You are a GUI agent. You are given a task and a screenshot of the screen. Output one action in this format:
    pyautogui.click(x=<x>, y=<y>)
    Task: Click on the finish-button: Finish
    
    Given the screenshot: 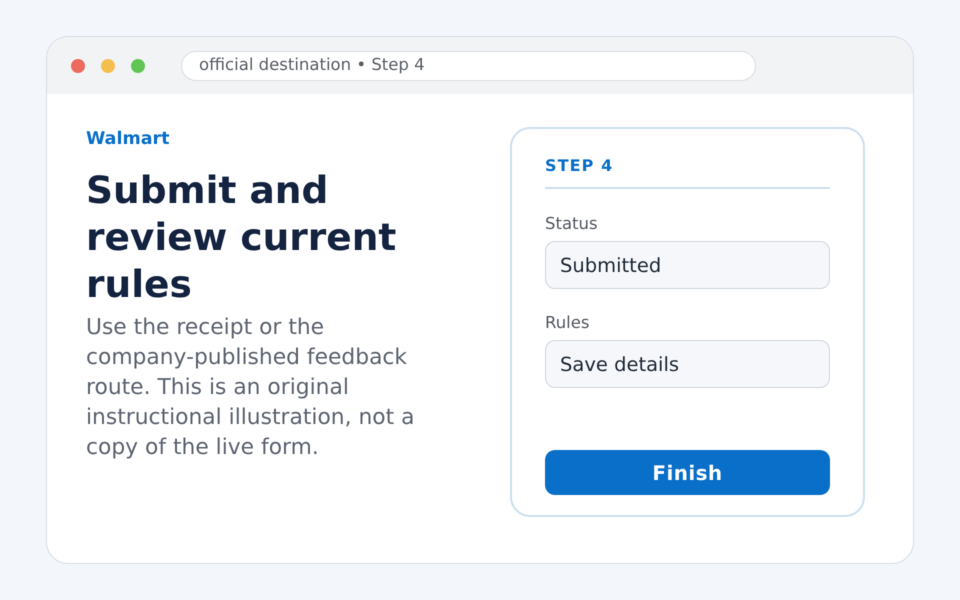 What is the action you would take?
    pyautogui.click(x=687, y=472)
    